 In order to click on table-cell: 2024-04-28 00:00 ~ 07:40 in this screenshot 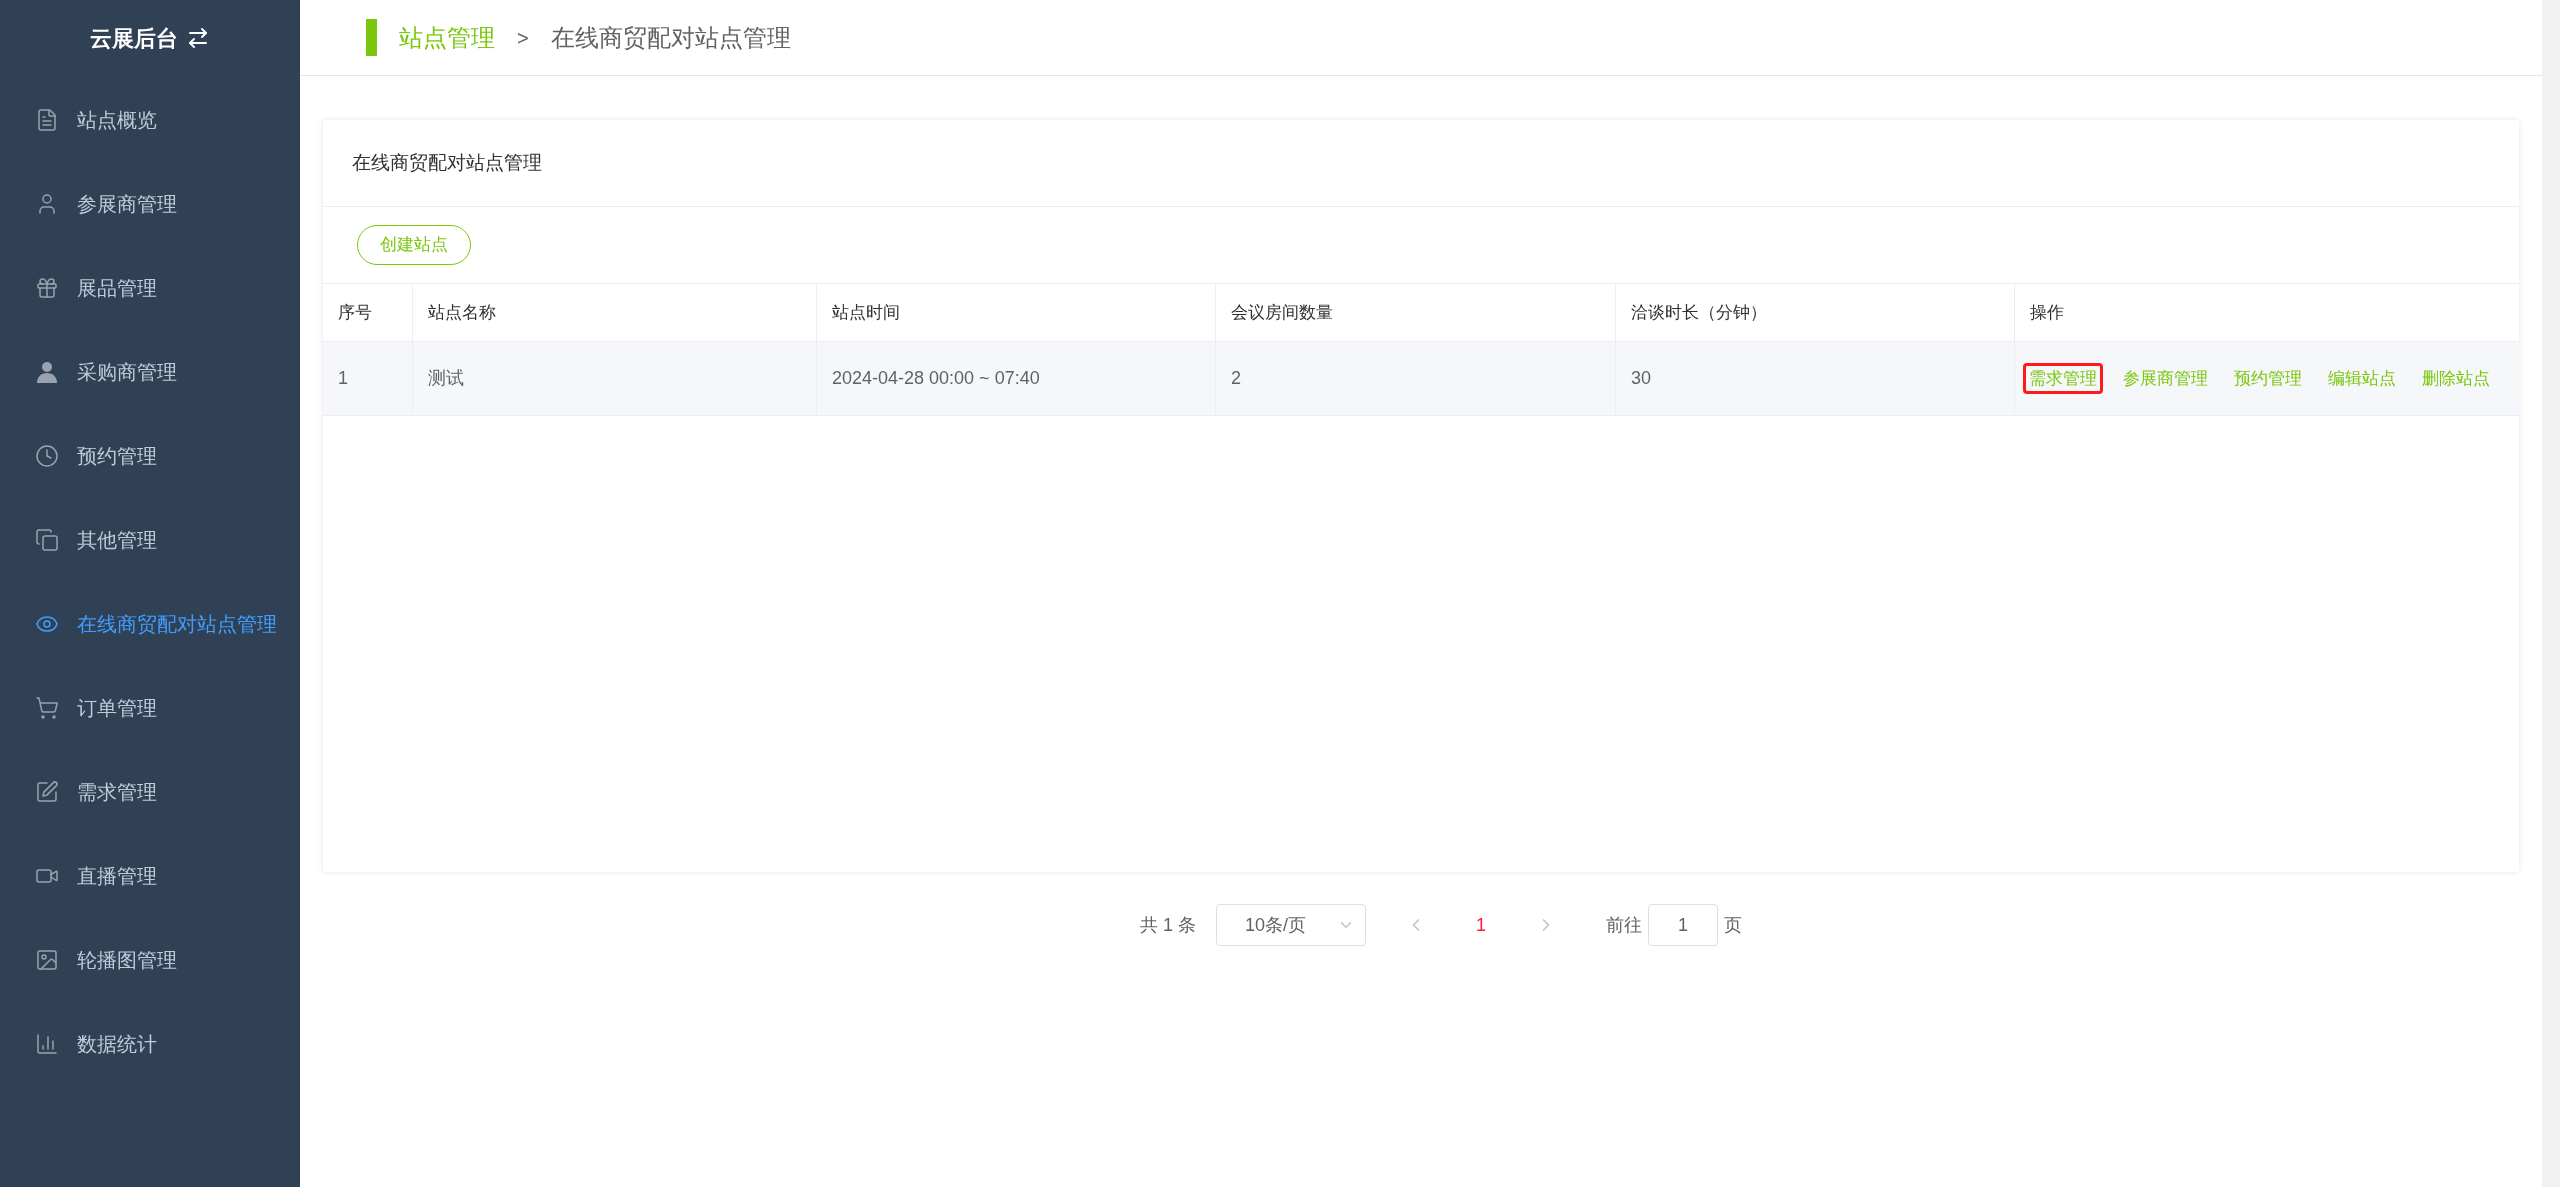, I will do `click(1016, 378)`.